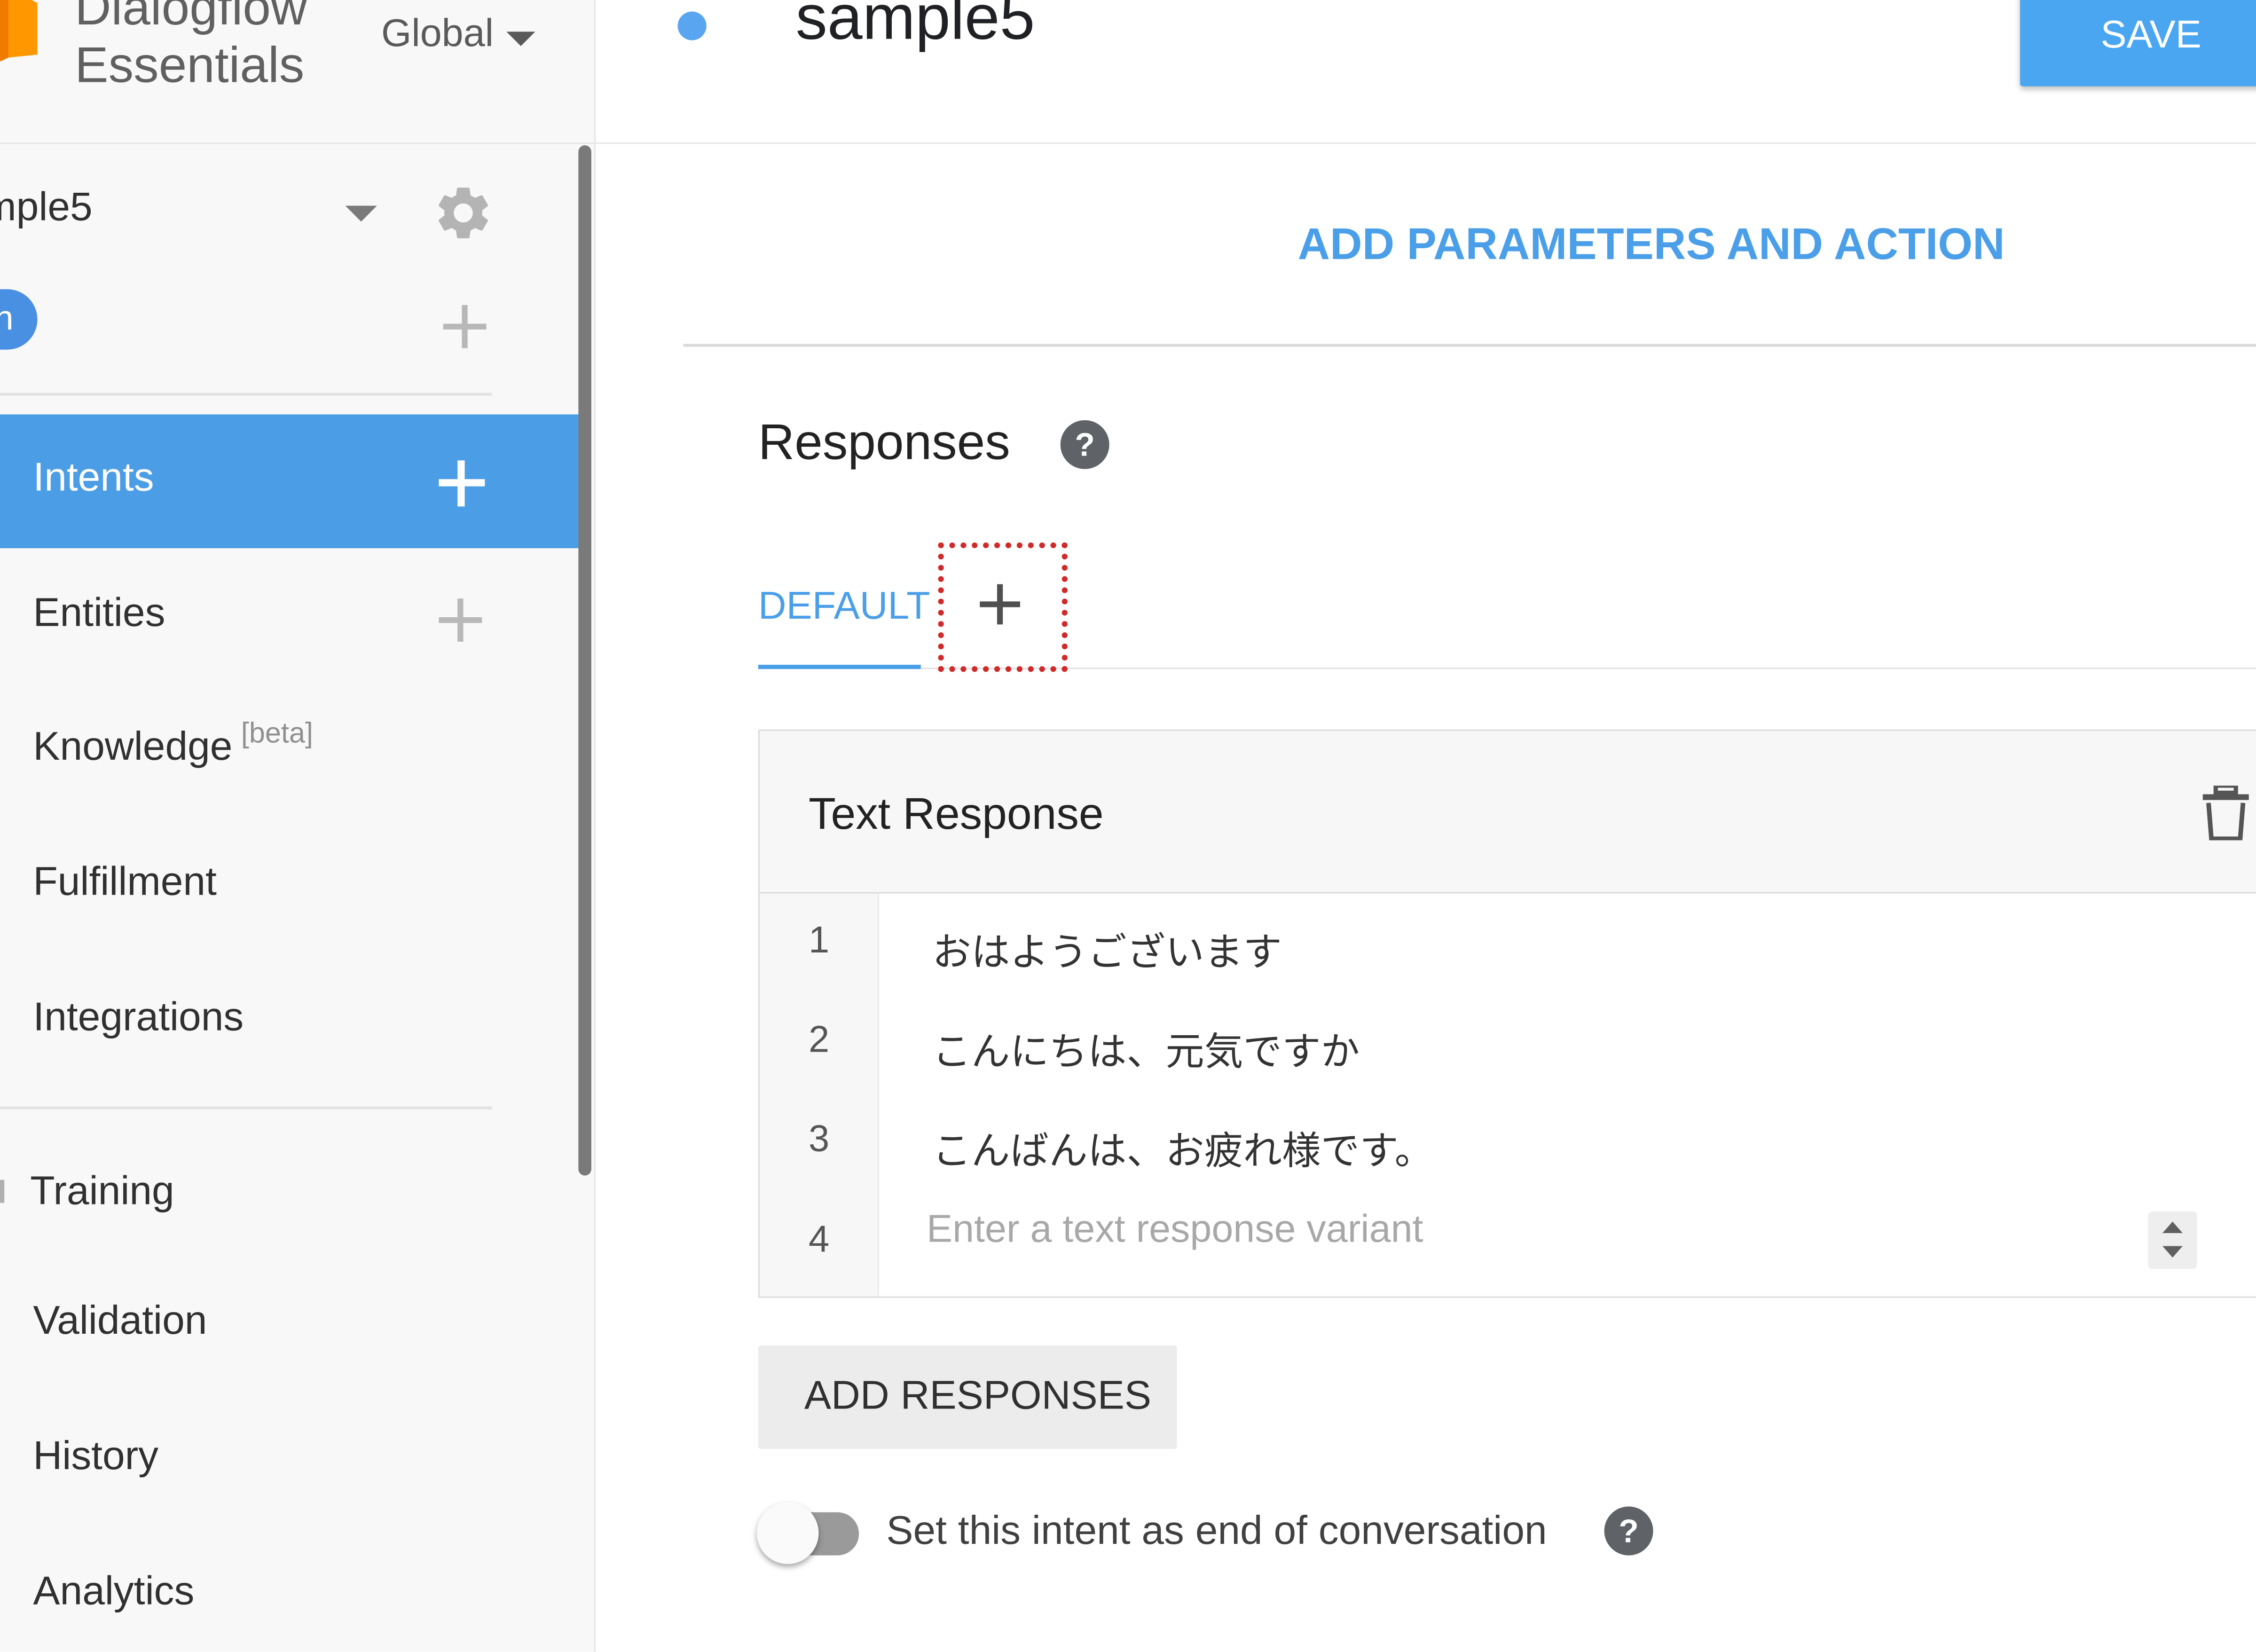 The width and height of the screenshot is (2256, 1652). Describe the element at coordinates (465, 327) in the screenshot. I see `add-language-plus-icon` at that location.